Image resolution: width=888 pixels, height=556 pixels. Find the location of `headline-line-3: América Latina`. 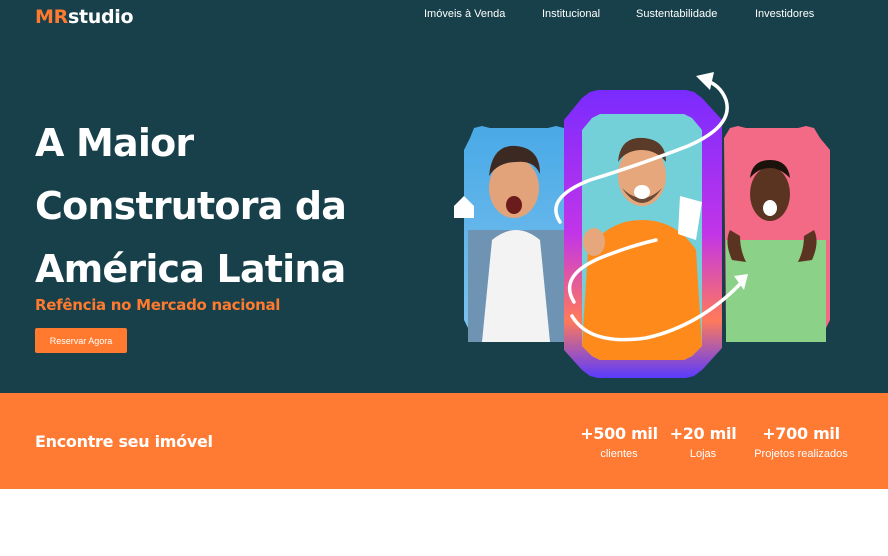

headline-line-3: América Latina is located at coordinates (190, 269).